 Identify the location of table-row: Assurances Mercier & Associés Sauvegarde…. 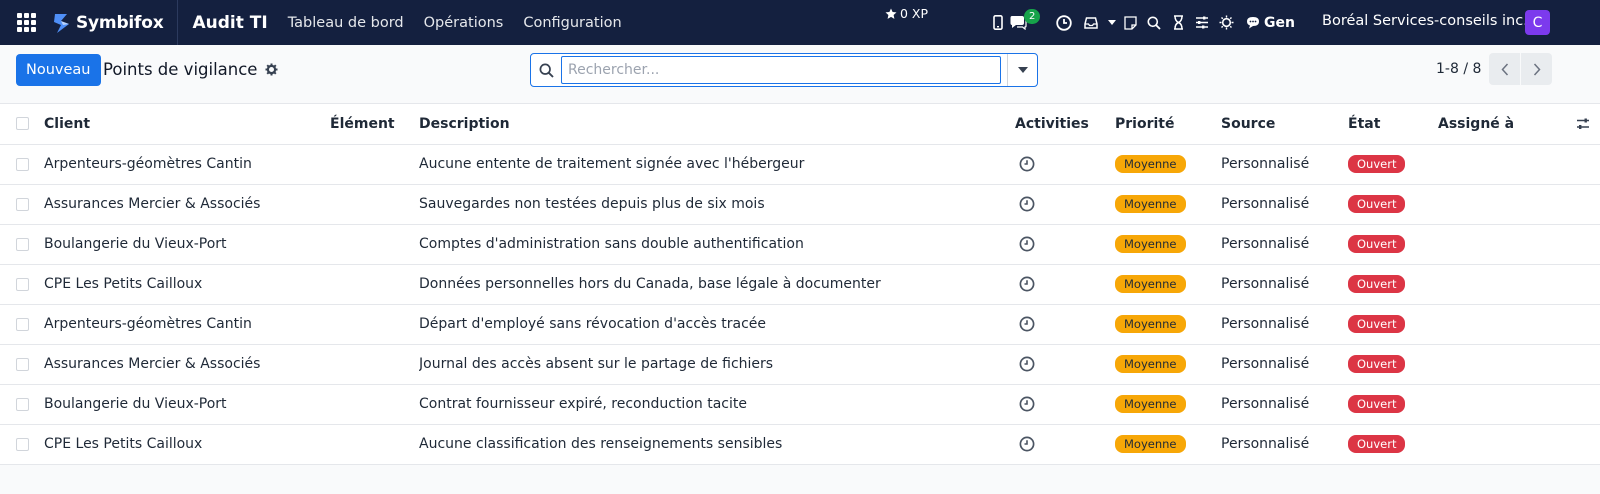
(800, 204).